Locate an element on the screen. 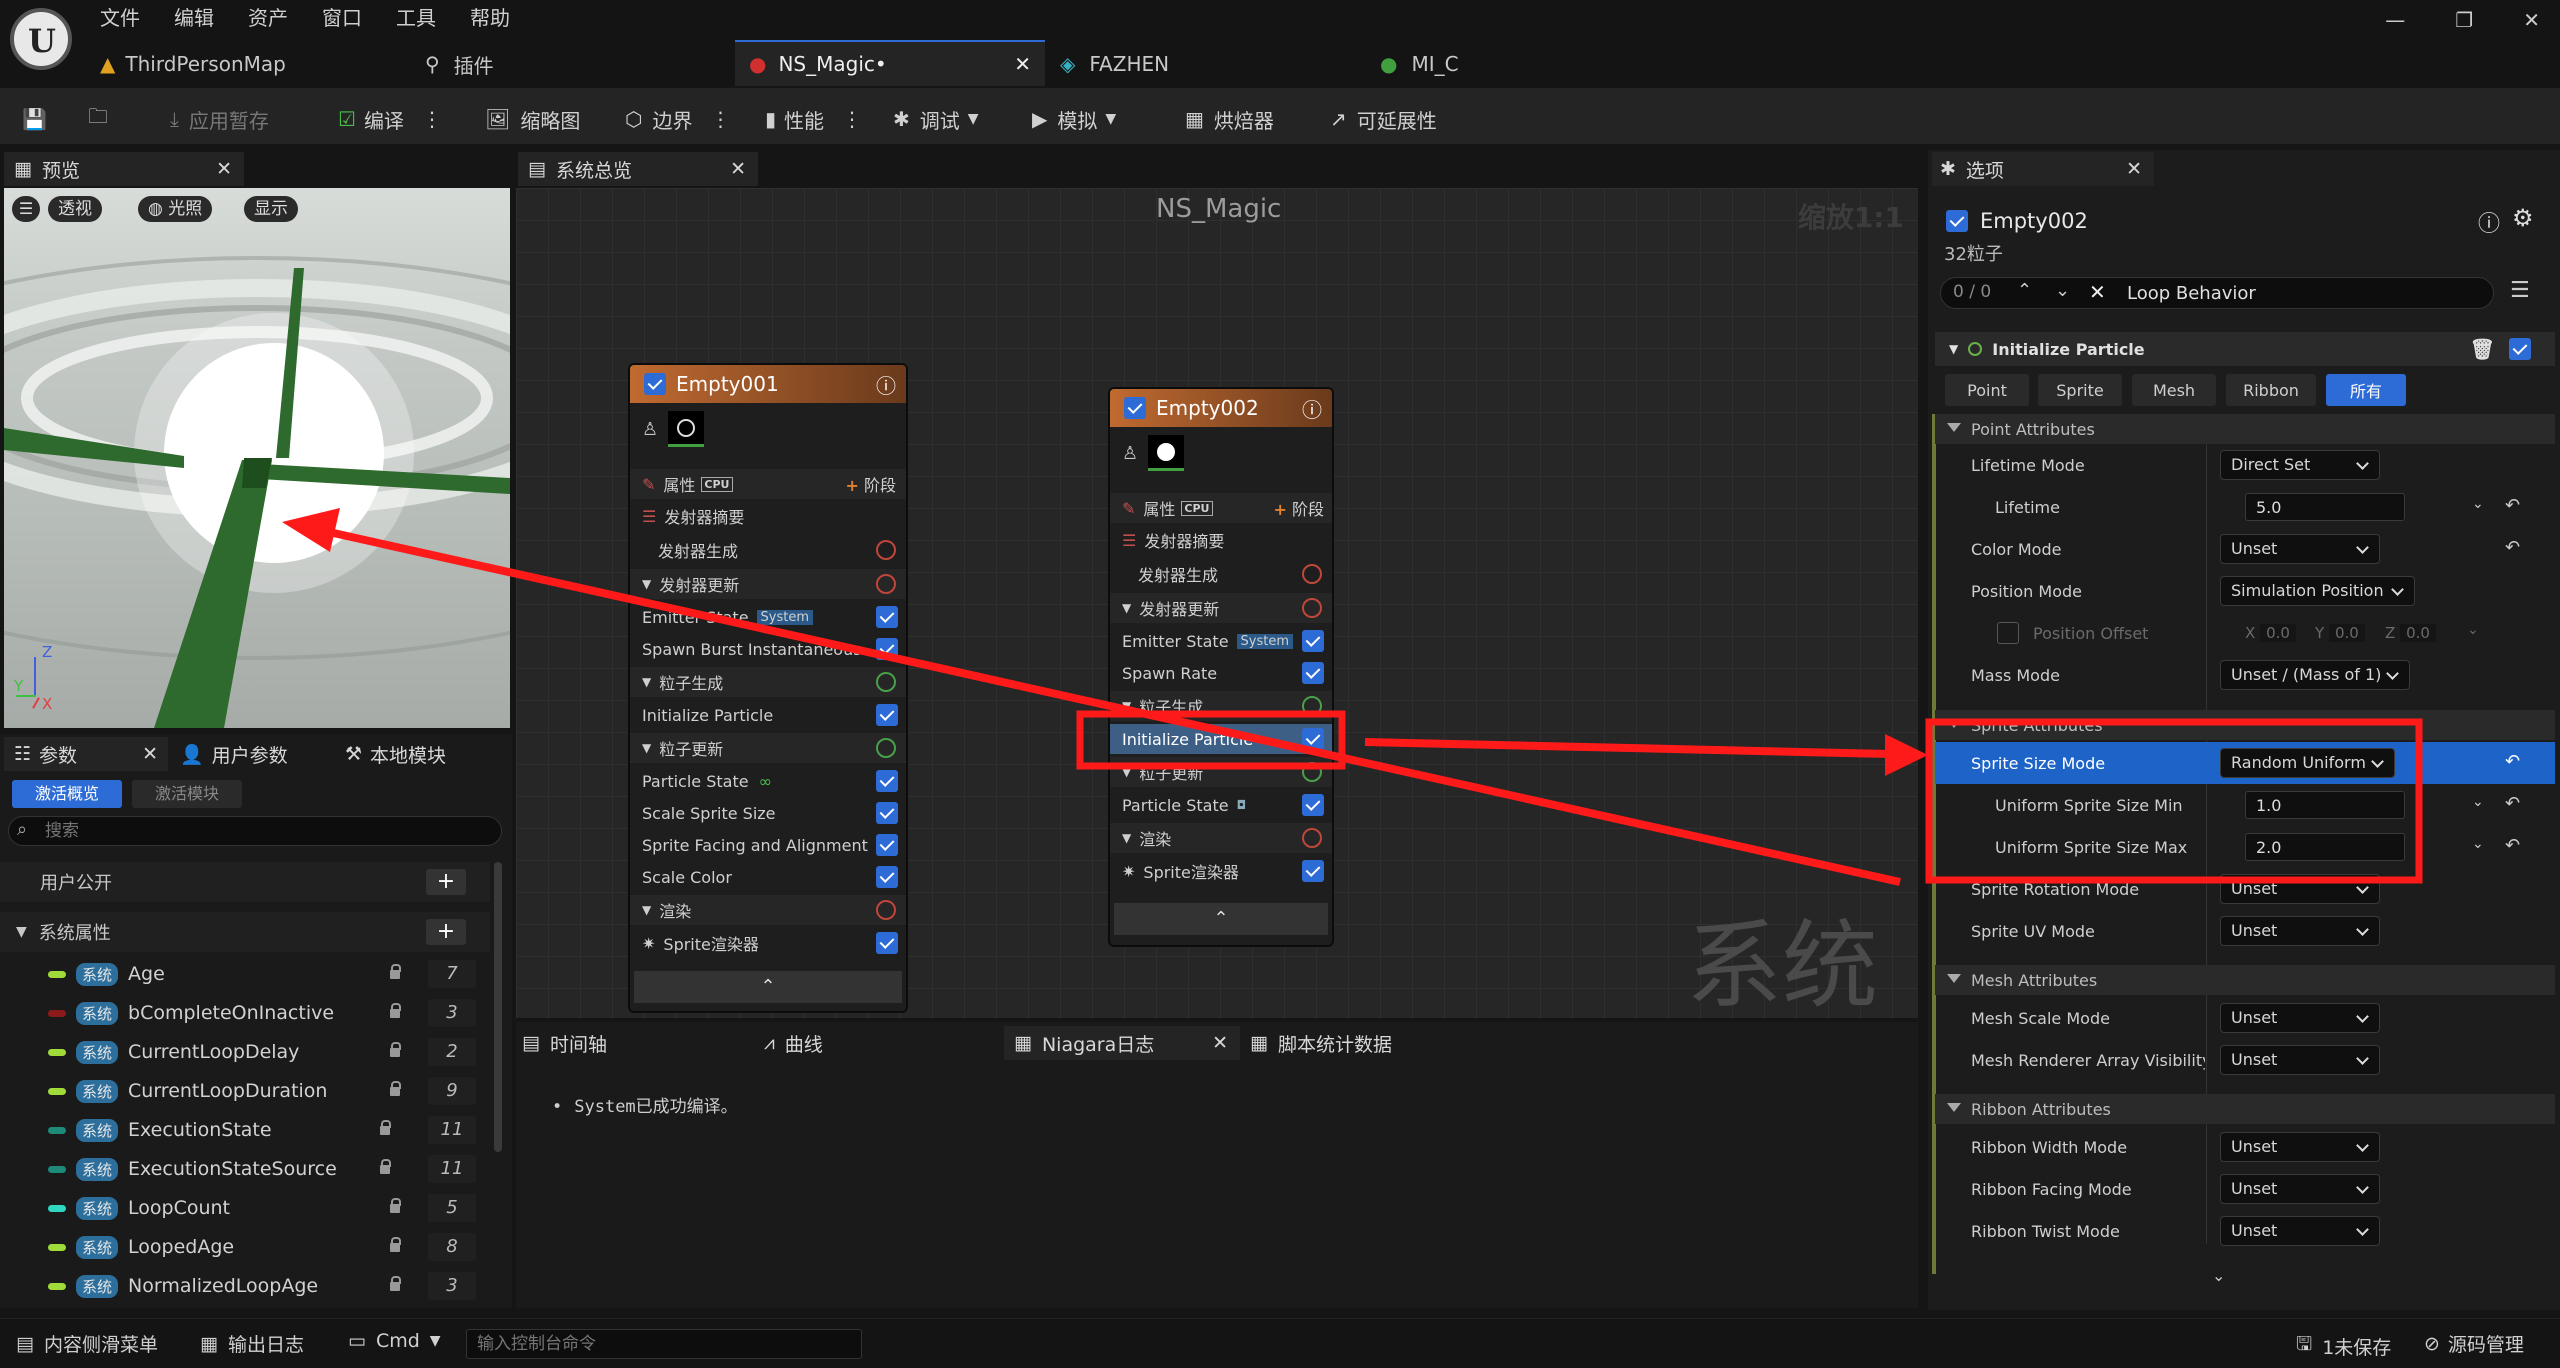 Image resolution: width=2560 pixels, height=1368 pixels. simulate-button: ▶ 模拟 ▼ is located at coordinates (1074, 119).